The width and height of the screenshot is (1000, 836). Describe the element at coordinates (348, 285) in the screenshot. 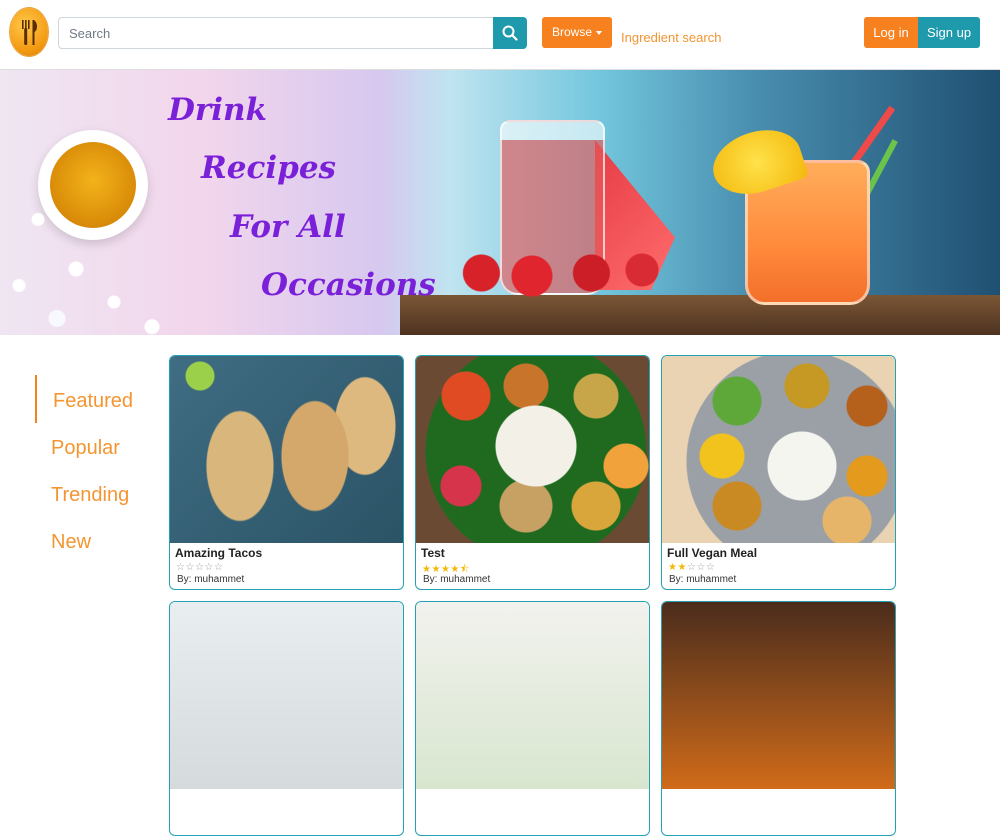

I see `headline-line-4: Occasions` at that location.